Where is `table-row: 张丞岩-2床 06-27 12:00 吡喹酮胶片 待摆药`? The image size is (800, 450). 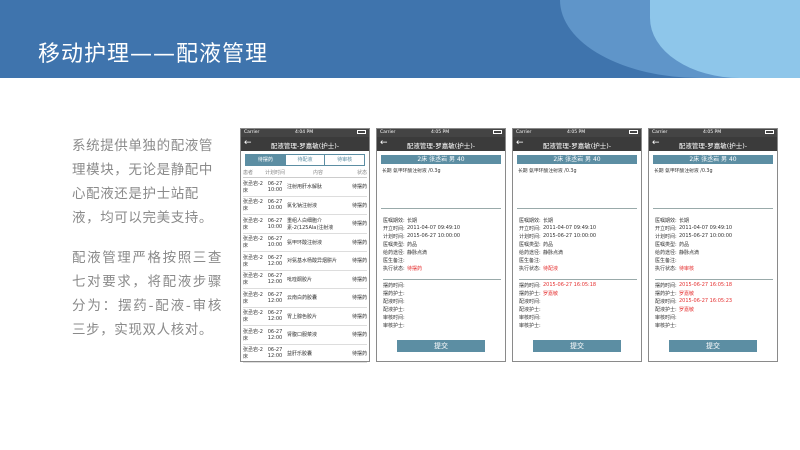 table-row: 张丞岩-2床 06-27 12:00 吡喹酮胶片 待摆药 is located at coordinates (305, 280).